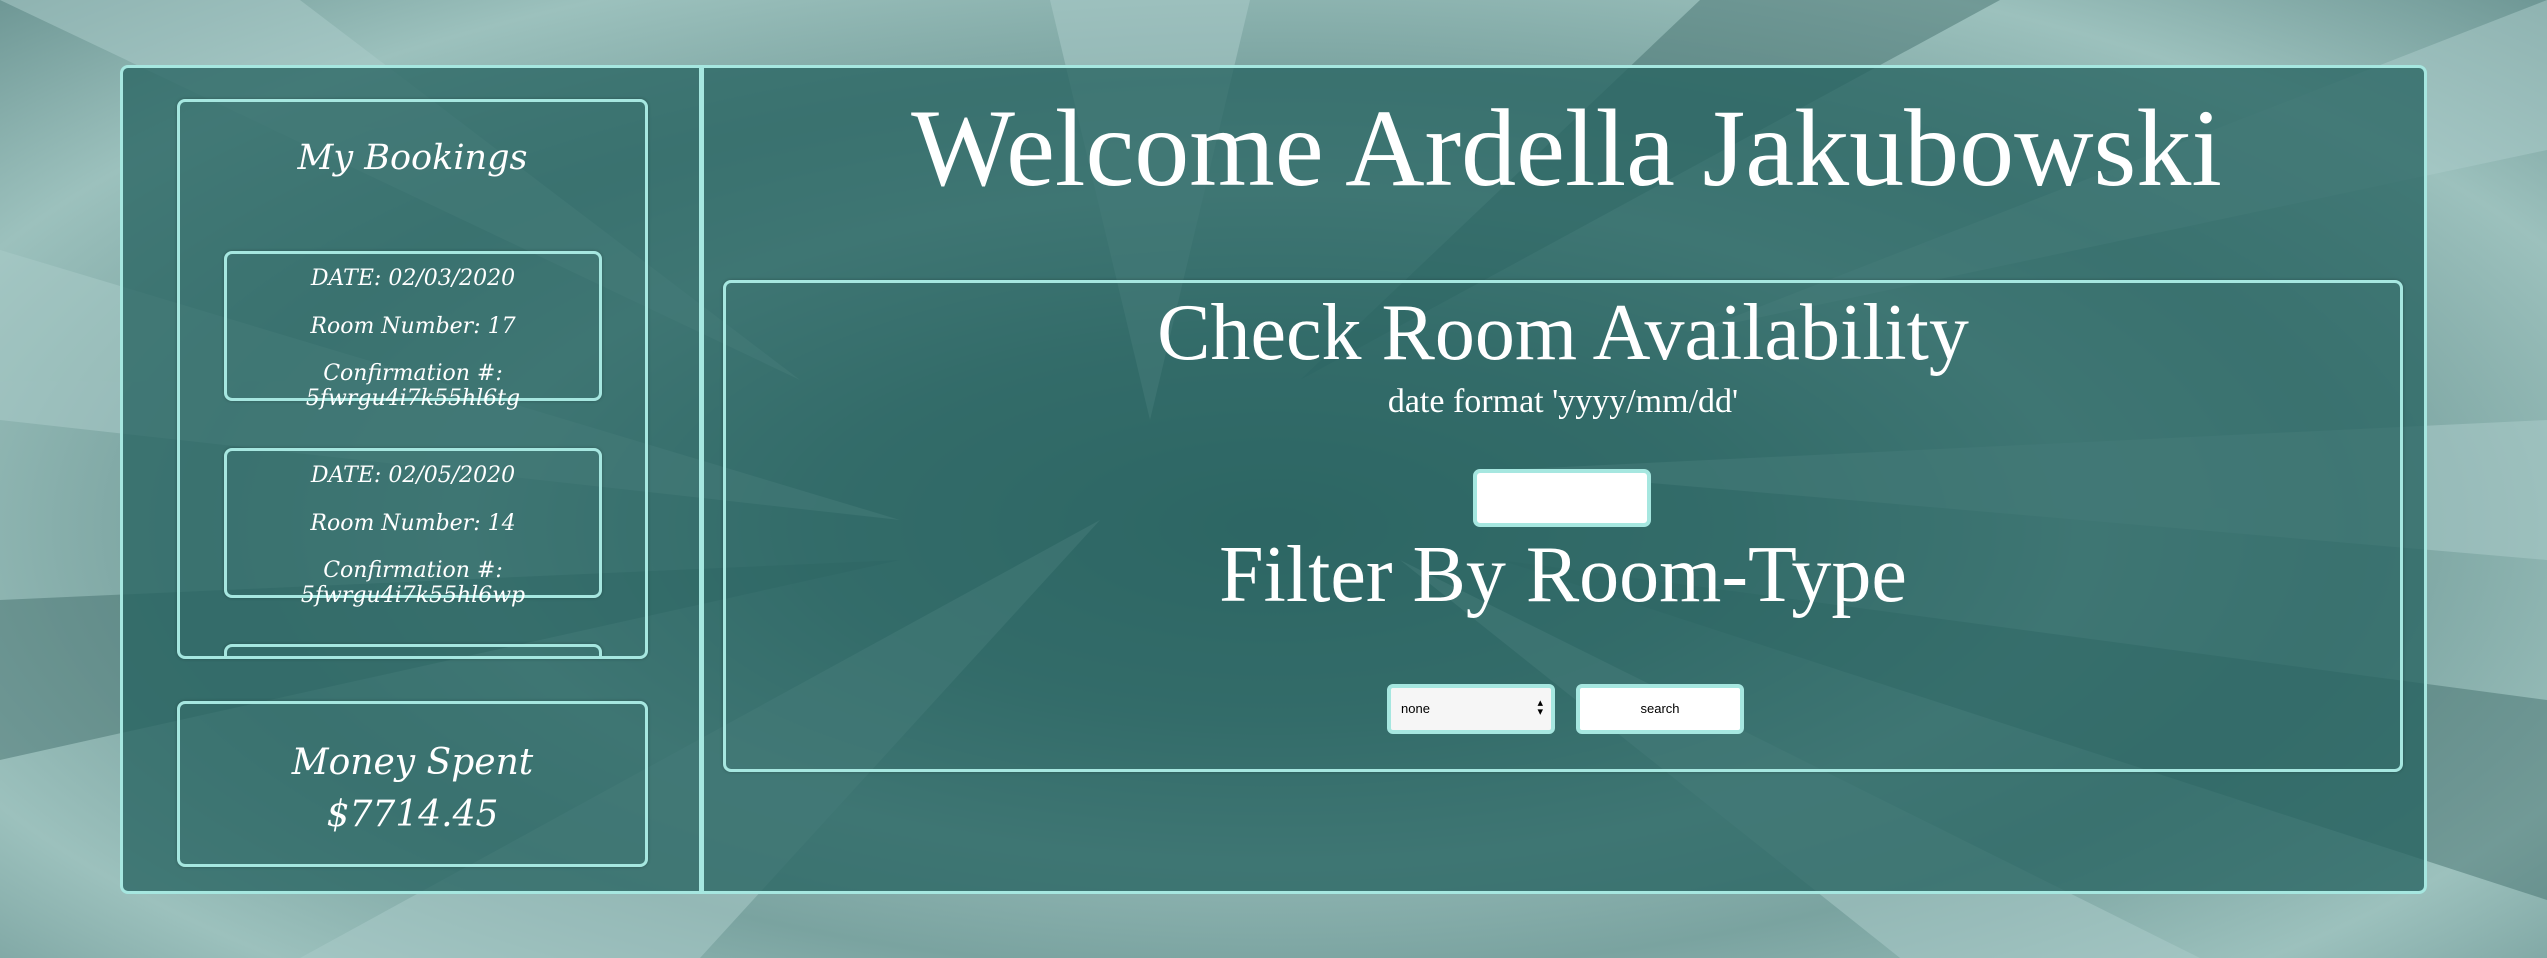 Image resolution: width=2547 pixels, height=958 pixels. Describe the element at coordinates (412, 784) in the screenshot. I see `money-spent-panel: Money Spent $7714.45` at that location.